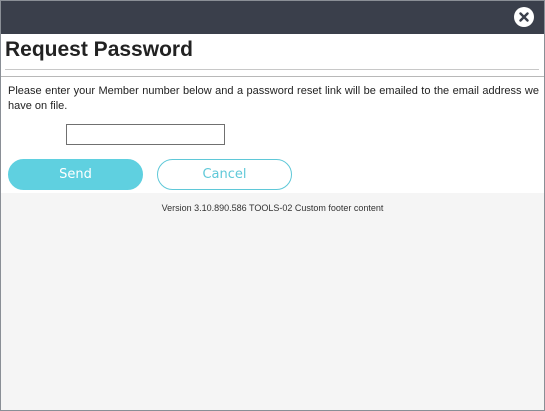  Describe the element at coordinates (224, 174) in the screenshot. I see `cancel-button: Cancel` at that location.